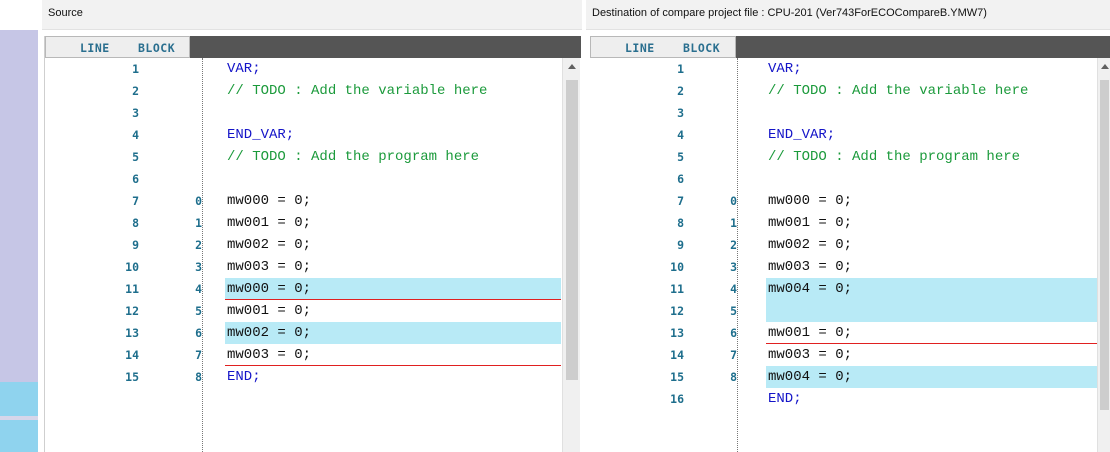 Image resolution: width=1110 pixels, height=452 pixels. What do you see at coordinates (198, 377) in the screenshot?
I see `block-number: 8` at bounding box center [198, 377].